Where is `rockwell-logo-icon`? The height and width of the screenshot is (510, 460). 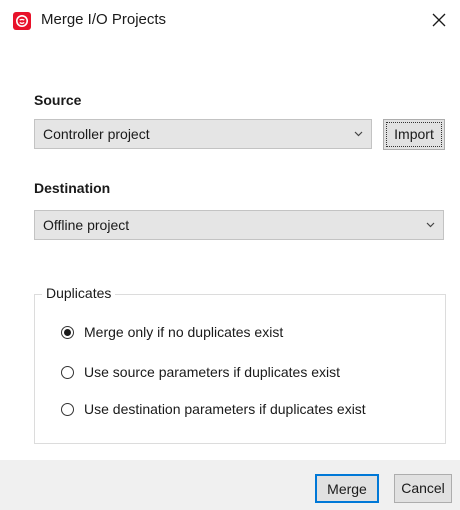
rockwell-logo-icon is located at coordinates (22, 21).